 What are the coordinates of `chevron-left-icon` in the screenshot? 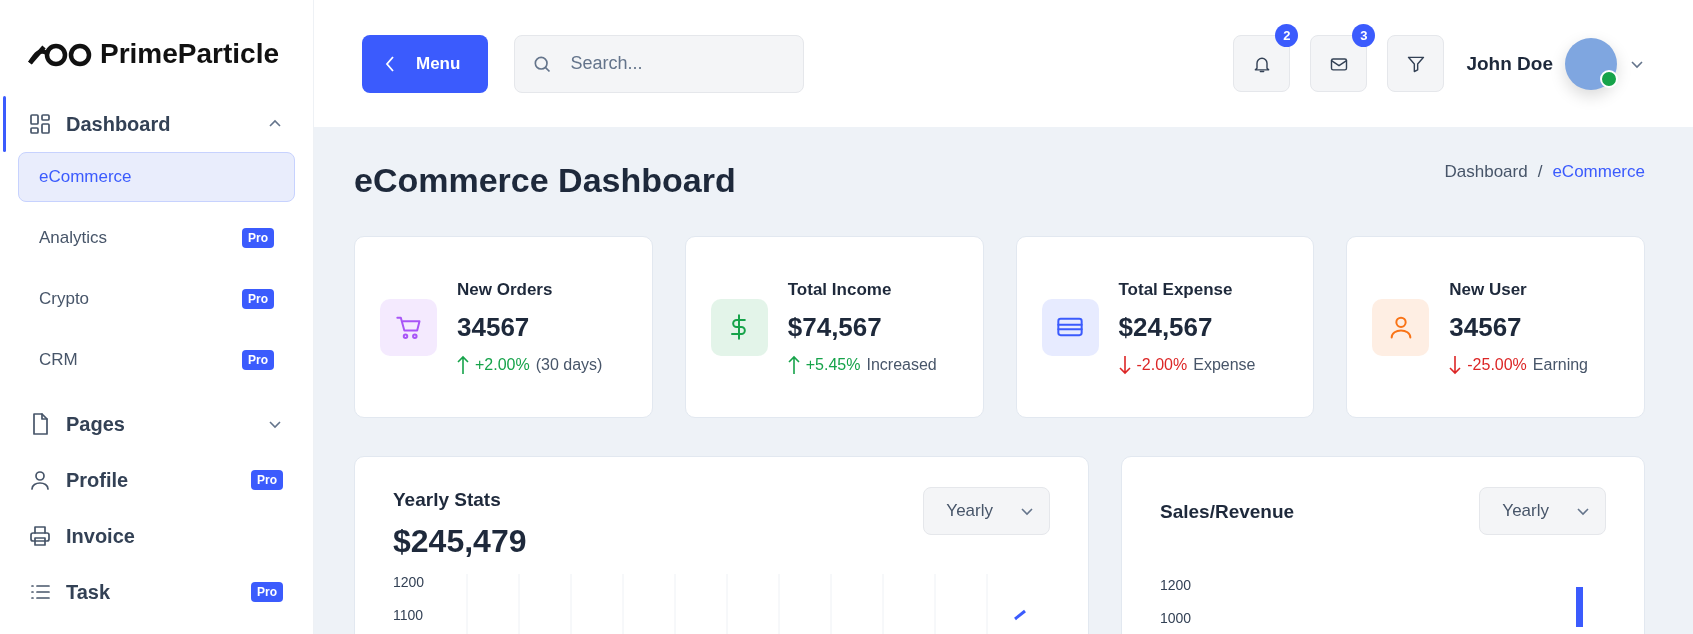 It's located at (390, 63).